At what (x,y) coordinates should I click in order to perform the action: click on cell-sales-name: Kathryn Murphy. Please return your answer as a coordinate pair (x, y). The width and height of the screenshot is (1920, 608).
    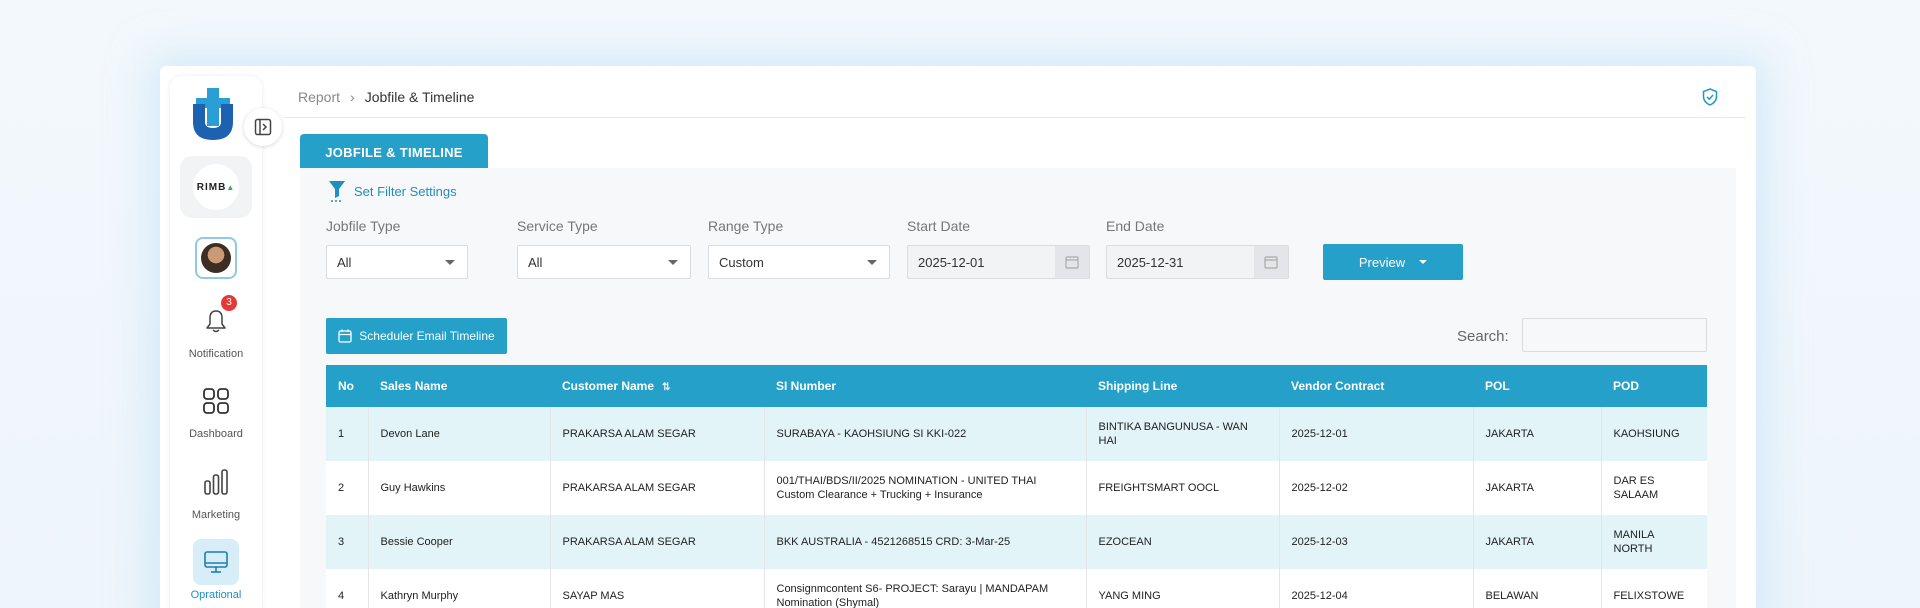
    Looking at the image, I should click on (459, 588).